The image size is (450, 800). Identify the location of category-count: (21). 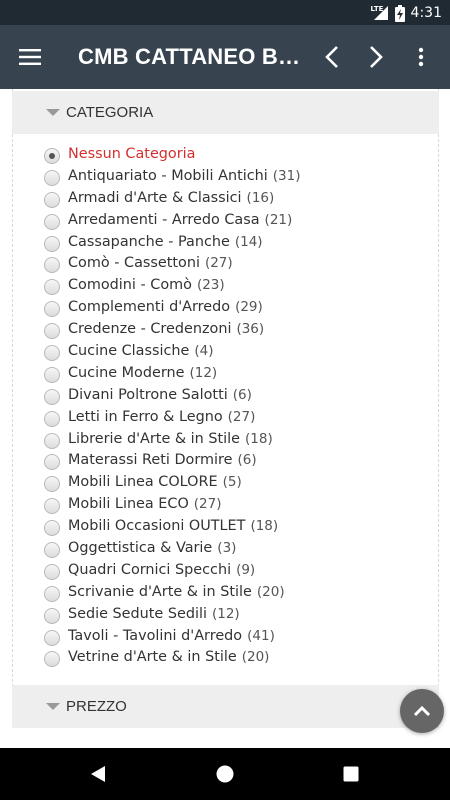
(278, 219).